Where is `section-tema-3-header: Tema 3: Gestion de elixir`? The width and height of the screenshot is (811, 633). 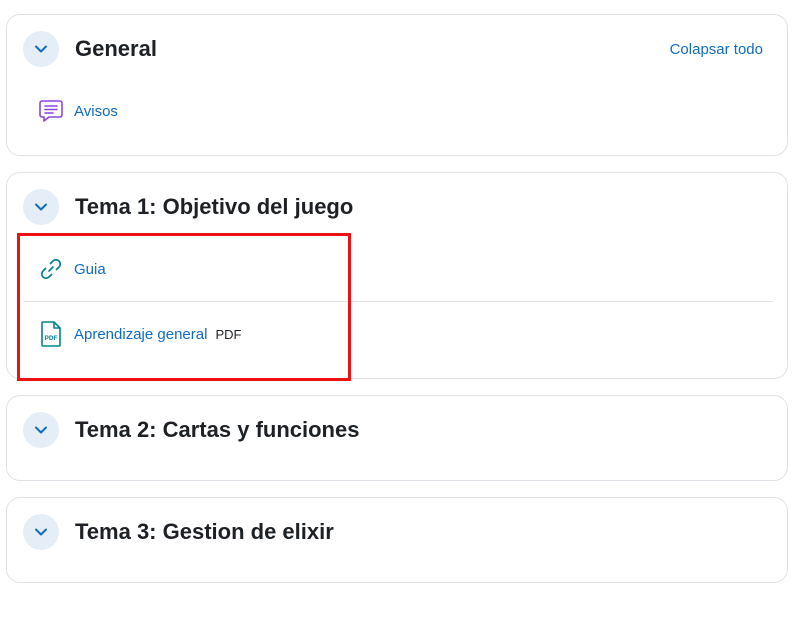 section-tema-3-header: Tema 3: Gestion de elixir is located at coordinates (178, 532).